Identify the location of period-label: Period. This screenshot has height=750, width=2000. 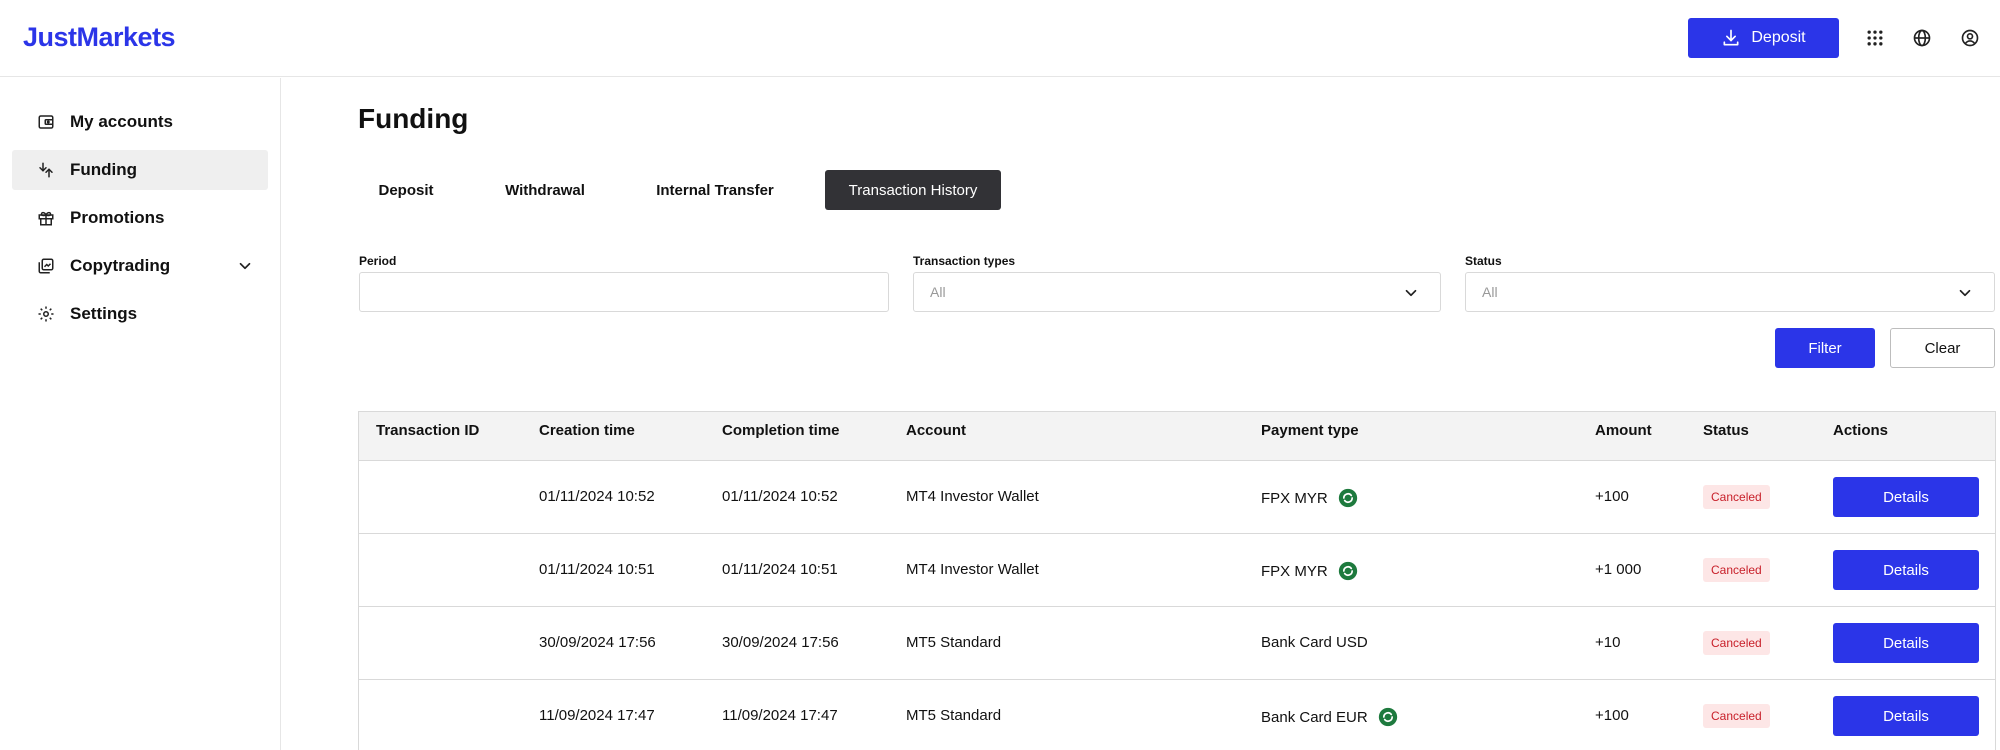
(378, 261).